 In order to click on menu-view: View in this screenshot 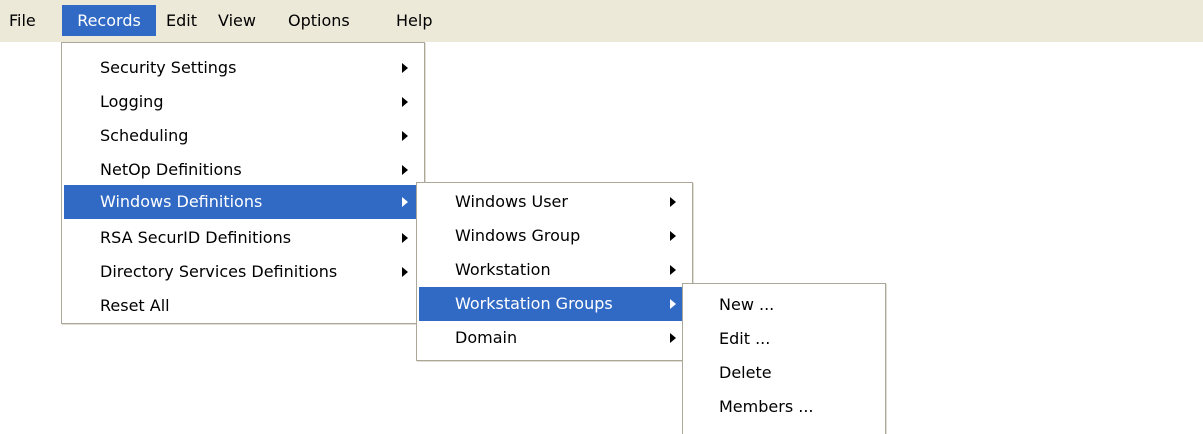, I will do `click(244, 20)`.